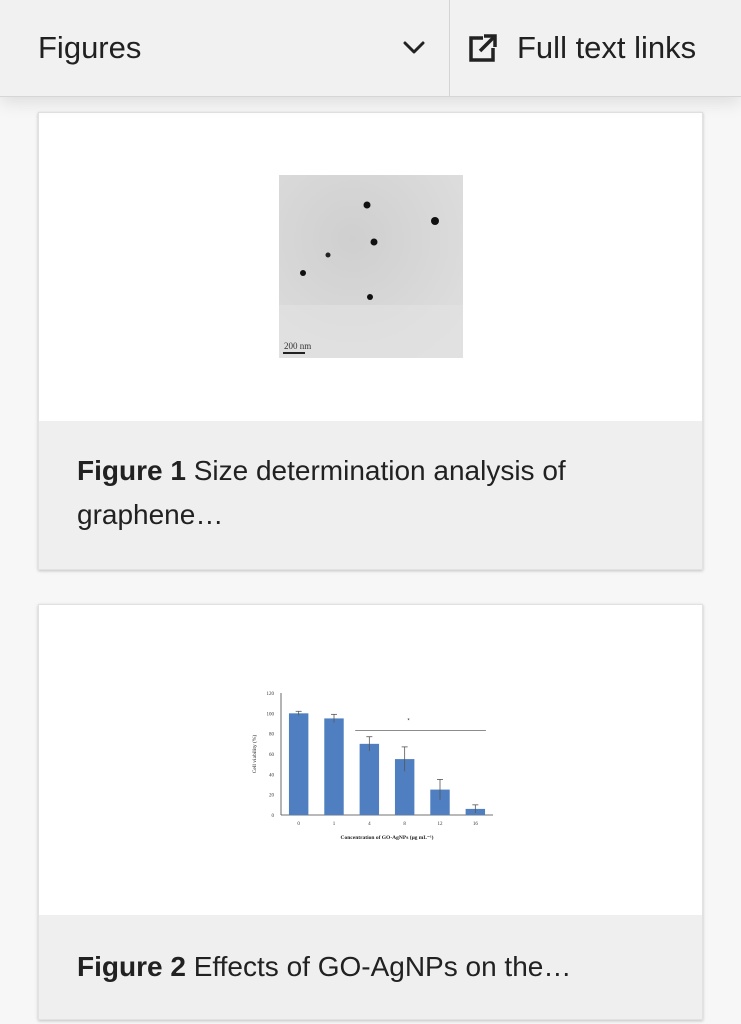  Describe the element at coordinates (387, 837) in the screenshot. I see `x-axis-label: Concentration of GO-AgNPs (μg mL⁻¹)` at that location.